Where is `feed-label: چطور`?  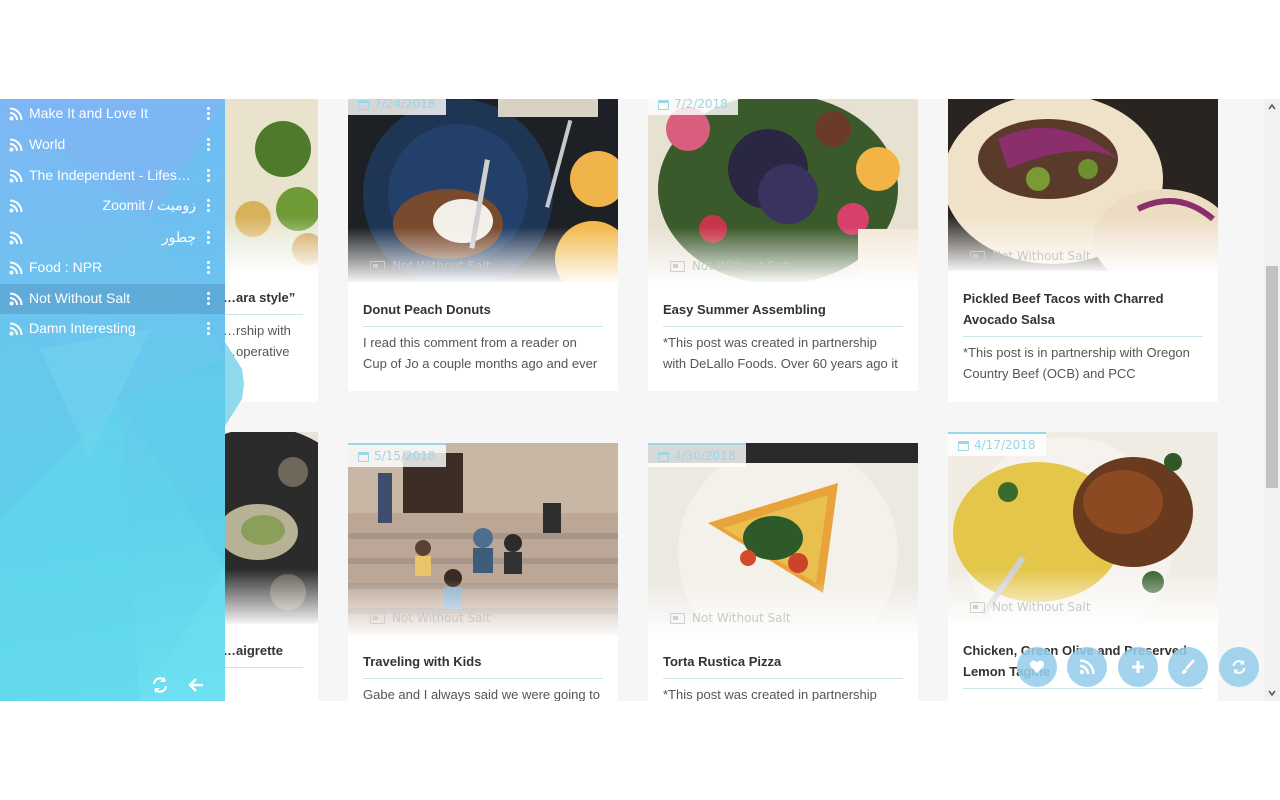
feed-label: چطور is located at coordinates (178, 237).